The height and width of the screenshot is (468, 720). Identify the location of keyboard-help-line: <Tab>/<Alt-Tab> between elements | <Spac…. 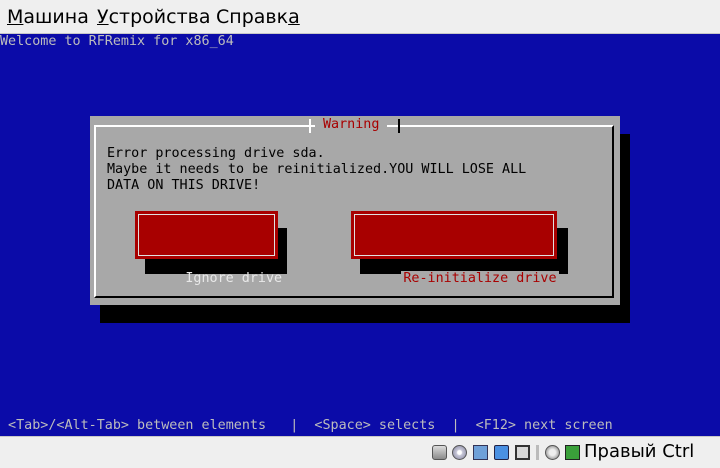
(306, 425).